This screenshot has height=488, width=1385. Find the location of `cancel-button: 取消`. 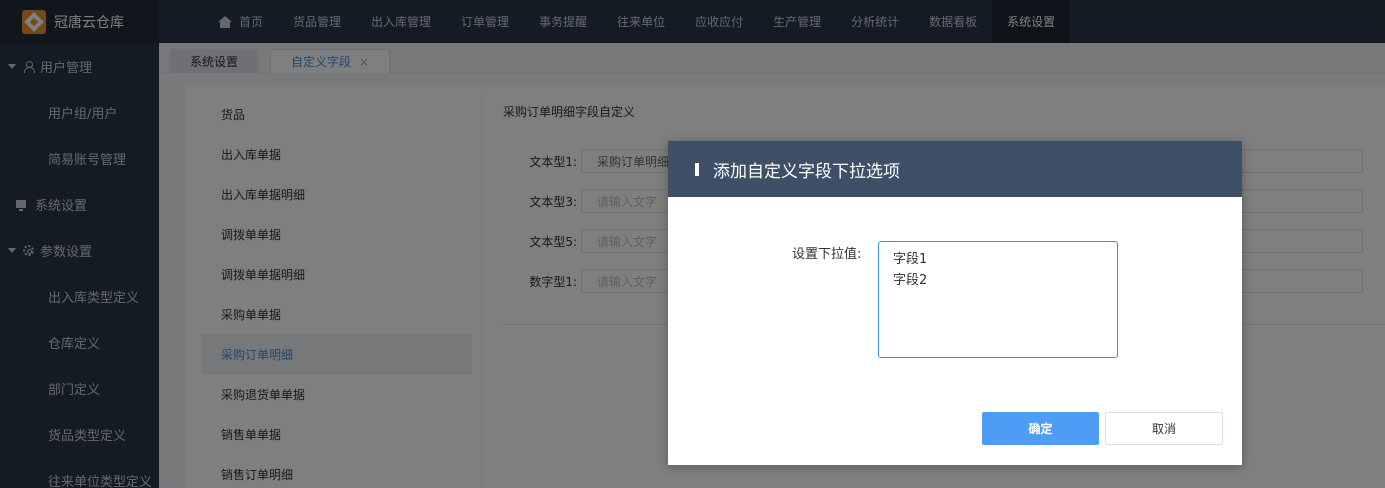

cancel-button: 取消 is located at coordinates (1164, 428).